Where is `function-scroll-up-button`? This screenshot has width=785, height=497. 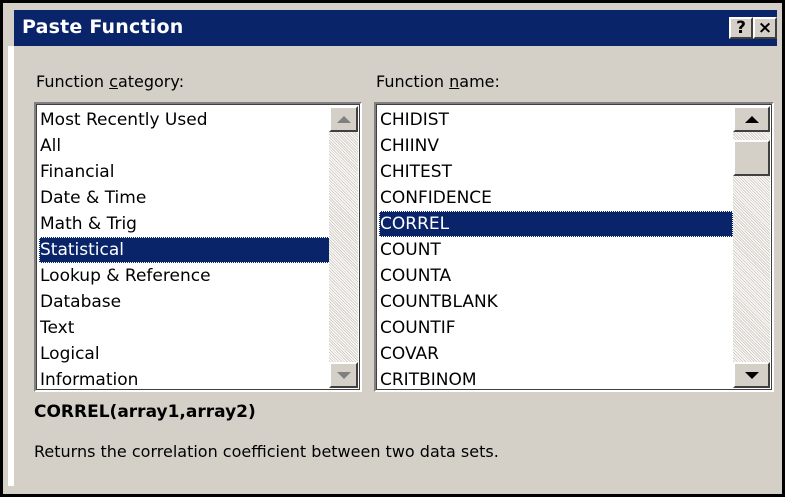 function-scroll-up-button is located at coordinates (751, 119).